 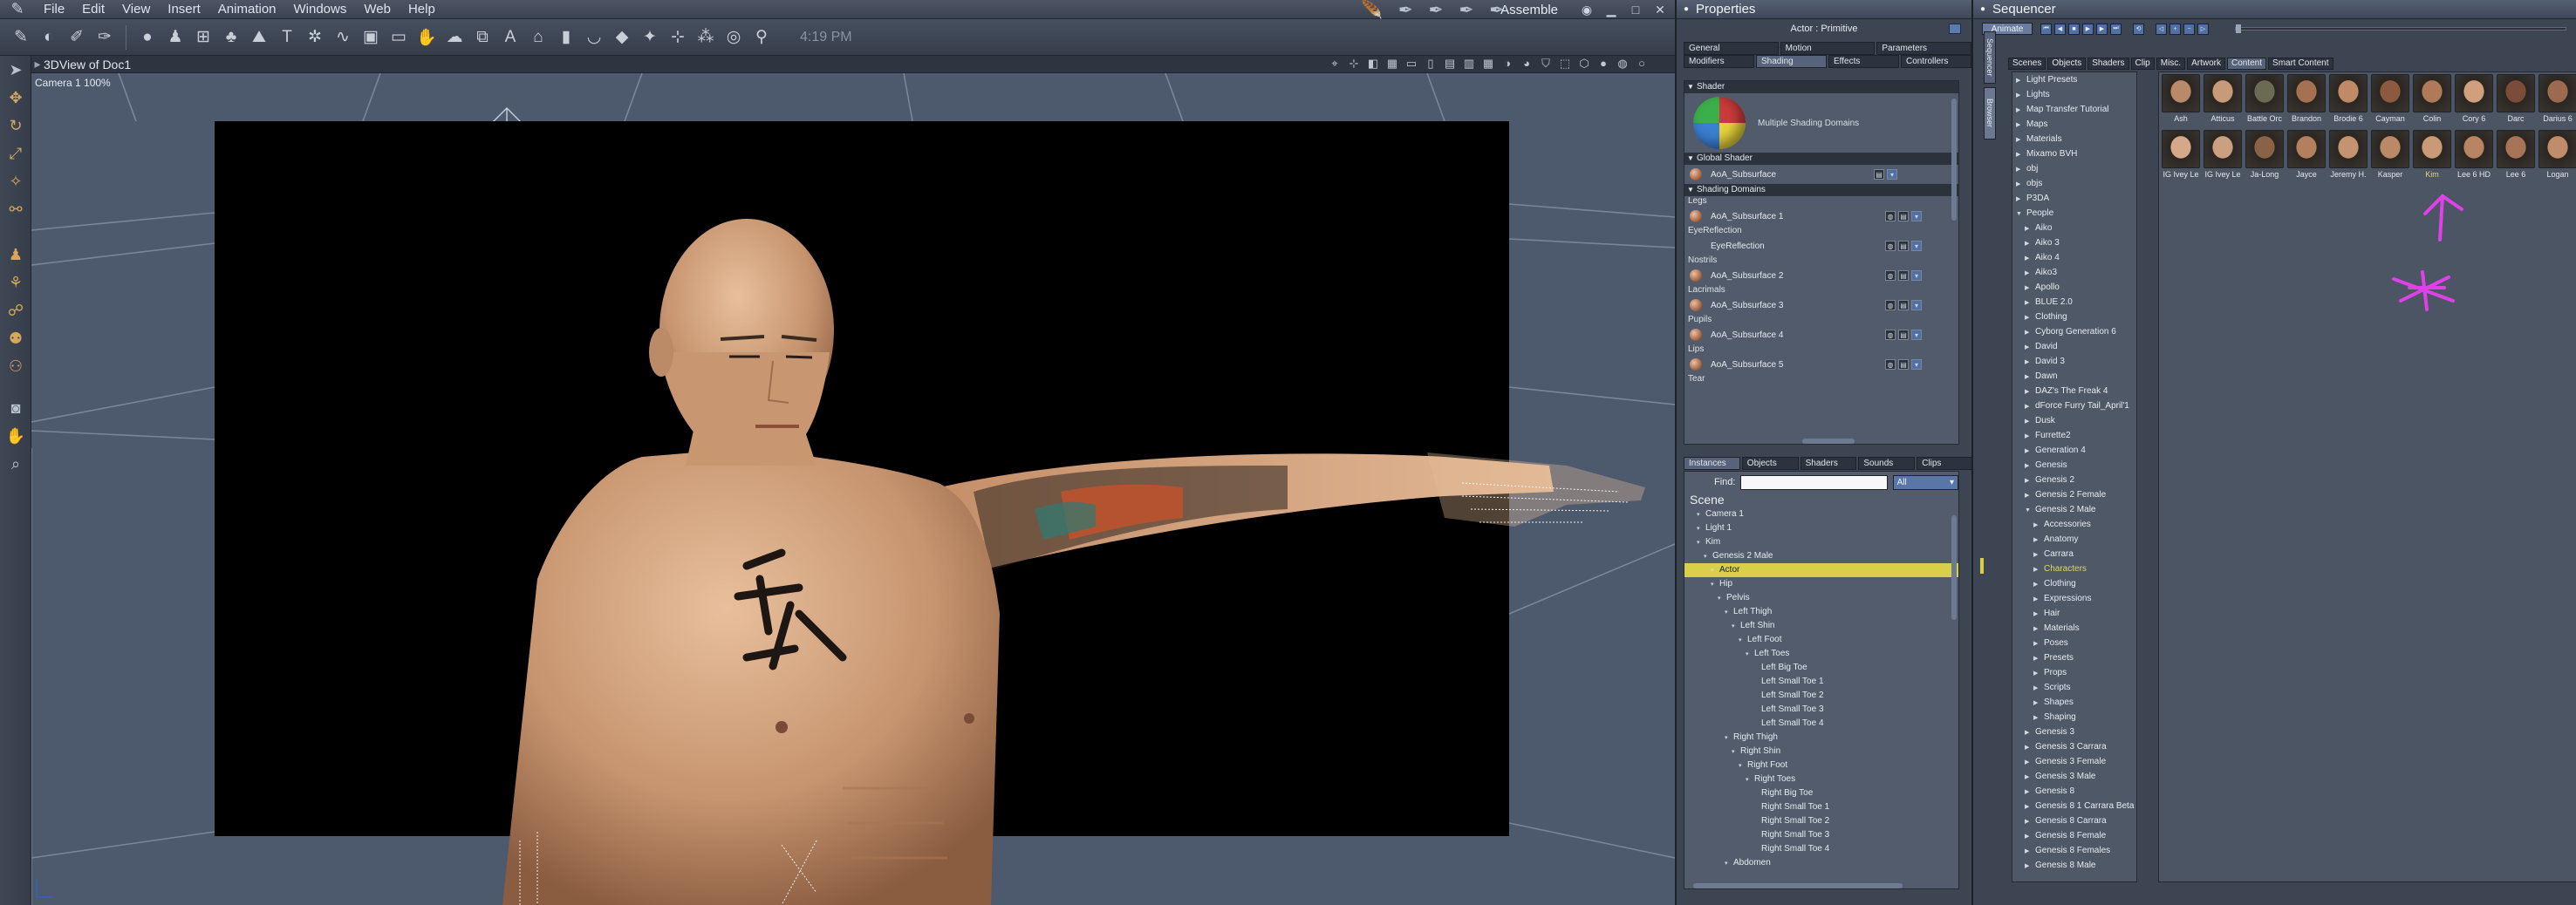 What do you see at coordinates (1712, 464) in the screenshot?
I see `tab-instances: Instances` at bounding box center [1712, 464].